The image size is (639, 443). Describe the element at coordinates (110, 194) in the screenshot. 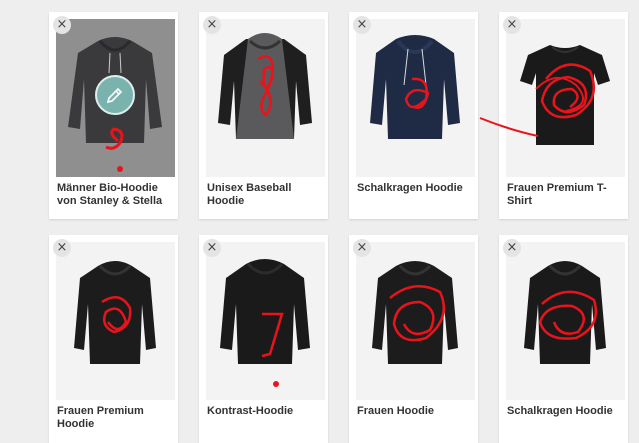

I see `product-name: Männer Bio-Hoodie von Stanley & Stella` at that location.